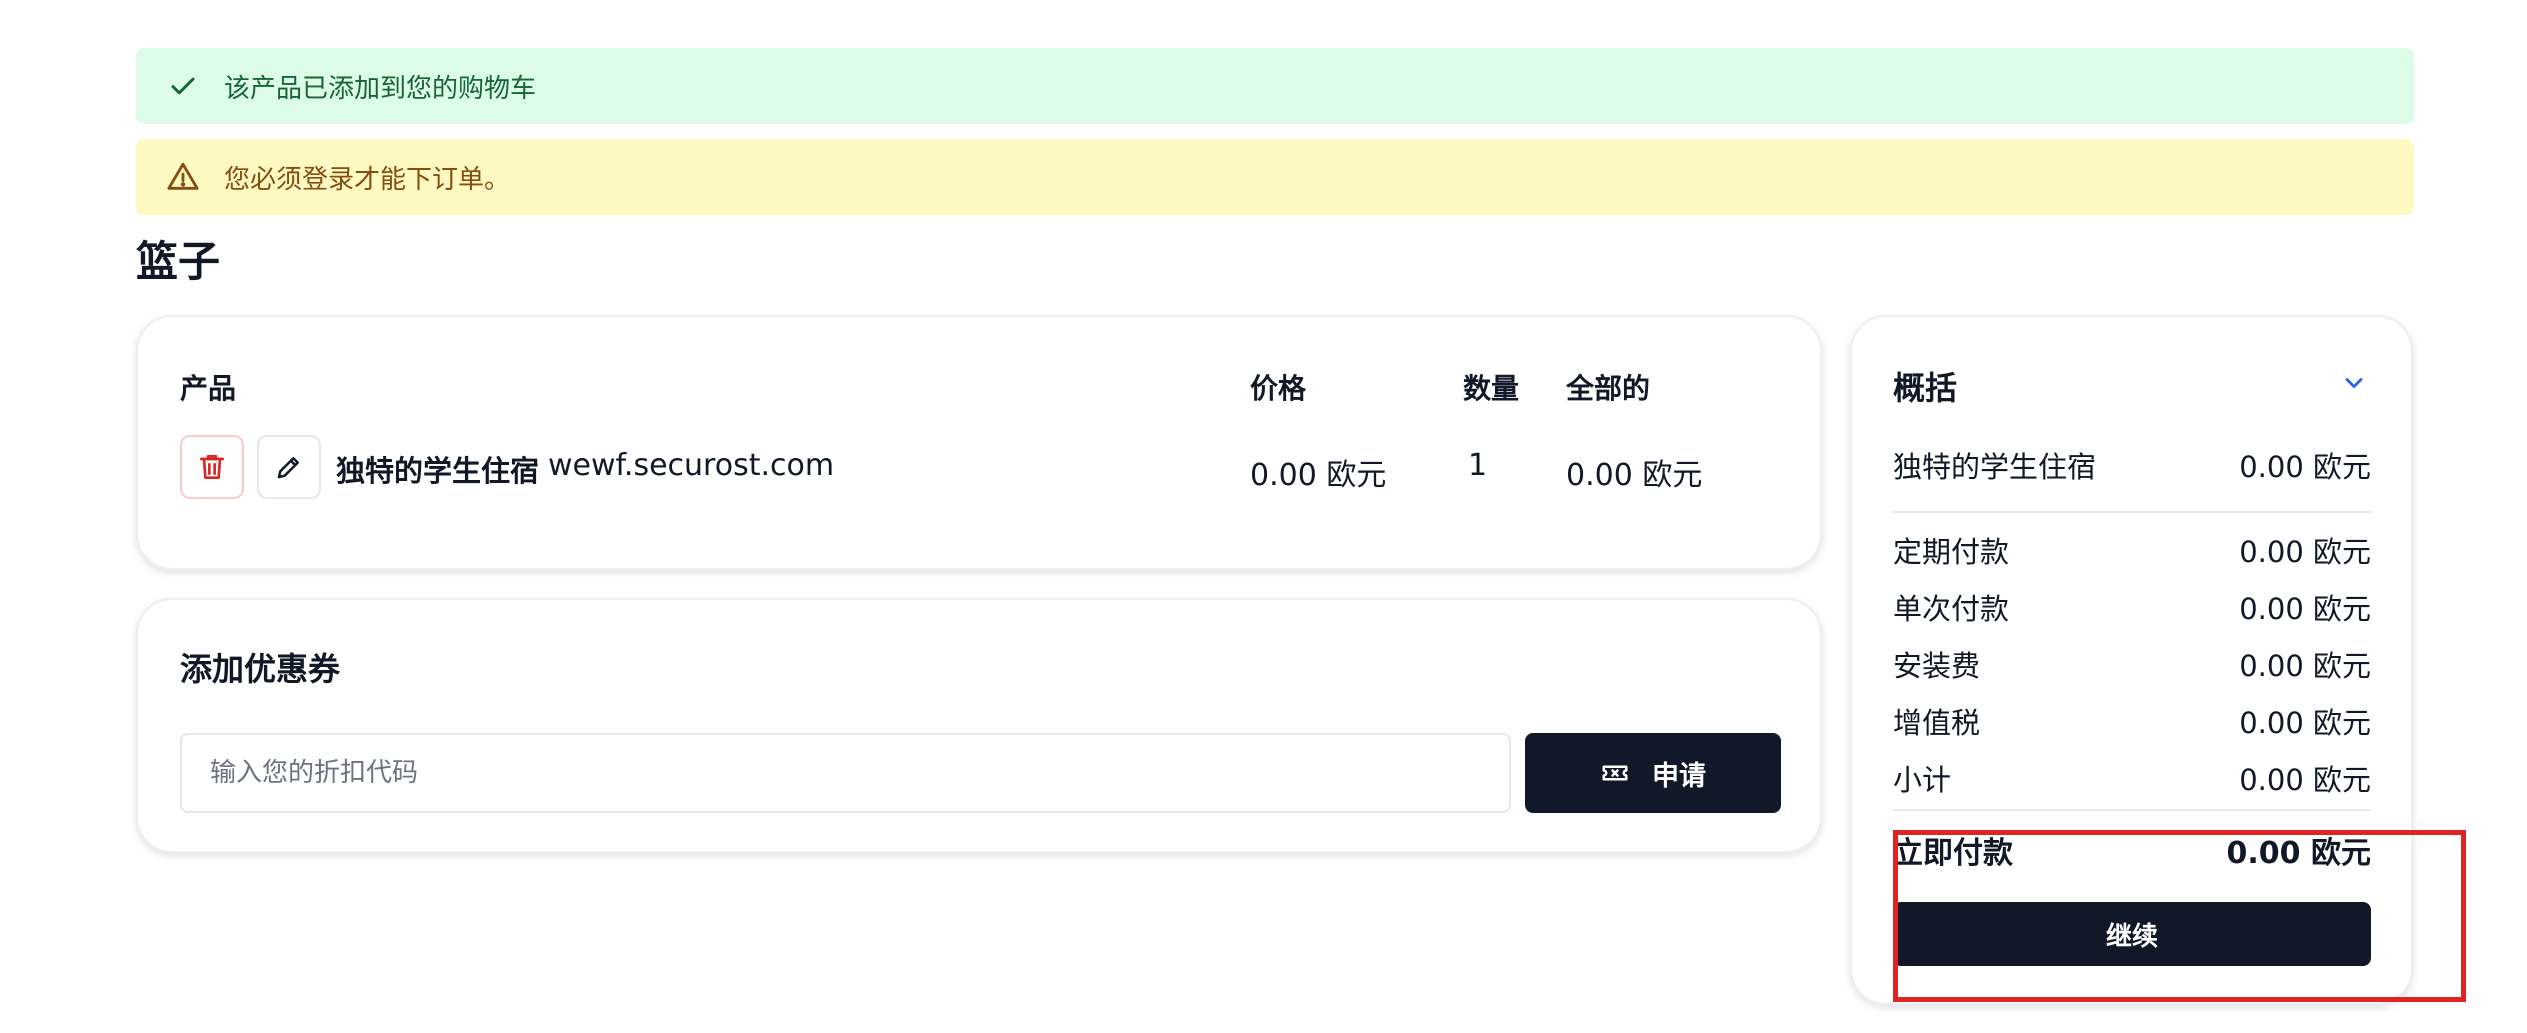  Describe the element at coordinates (1478, 465) in the screenshot. I see `item-quantity: 1` at that location.